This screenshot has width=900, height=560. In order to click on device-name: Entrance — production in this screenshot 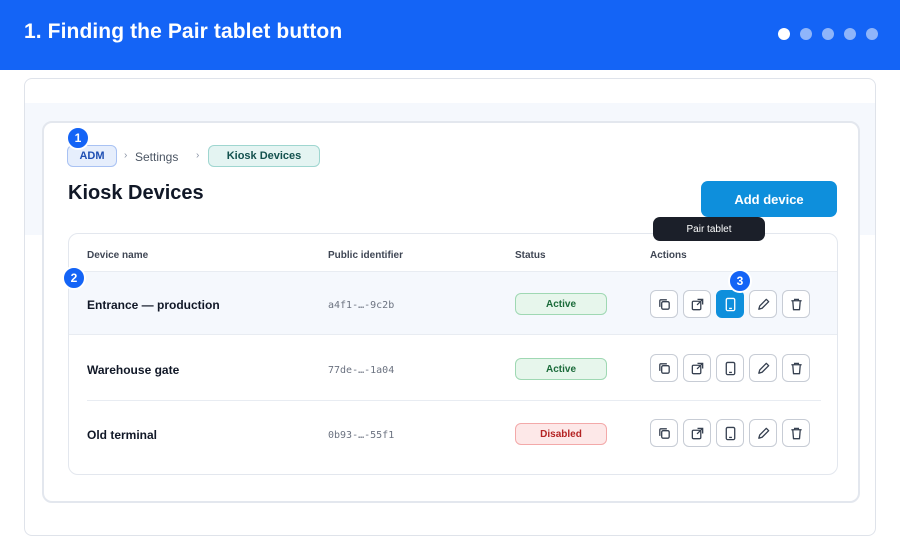, I will do `click(153, 305)`.